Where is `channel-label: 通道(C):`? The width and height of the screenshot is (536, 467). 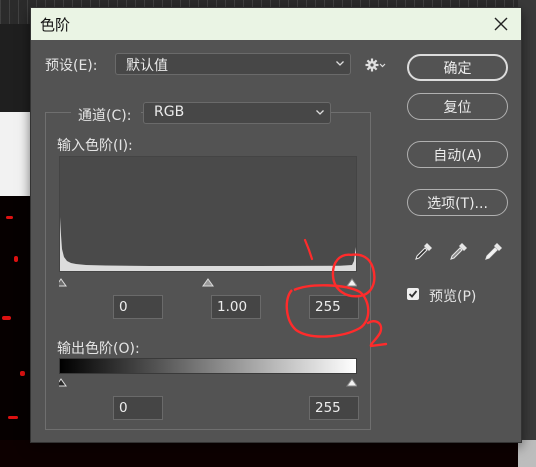 channel-label: 通道(C): is located at coordinates (105, 116).